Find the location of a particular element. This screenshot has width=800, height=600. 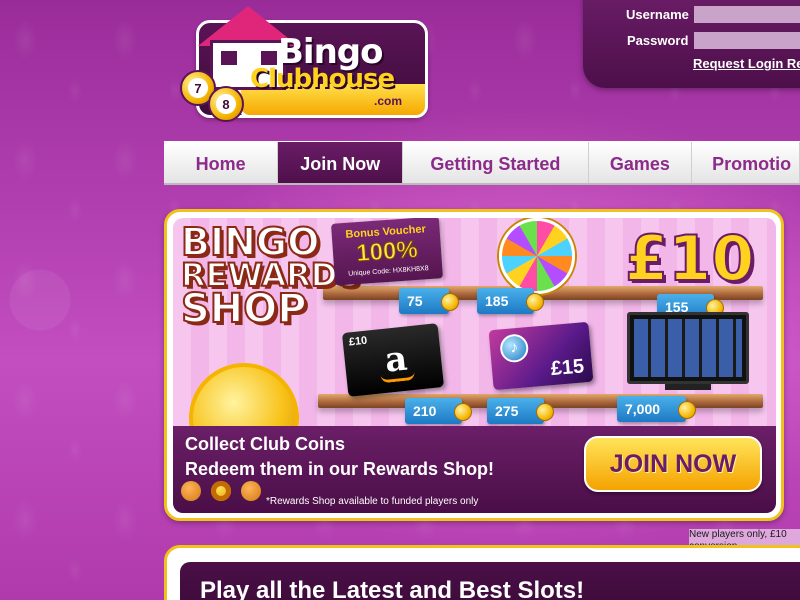

nav-item-games: Games is located at coordinates (641, 162).